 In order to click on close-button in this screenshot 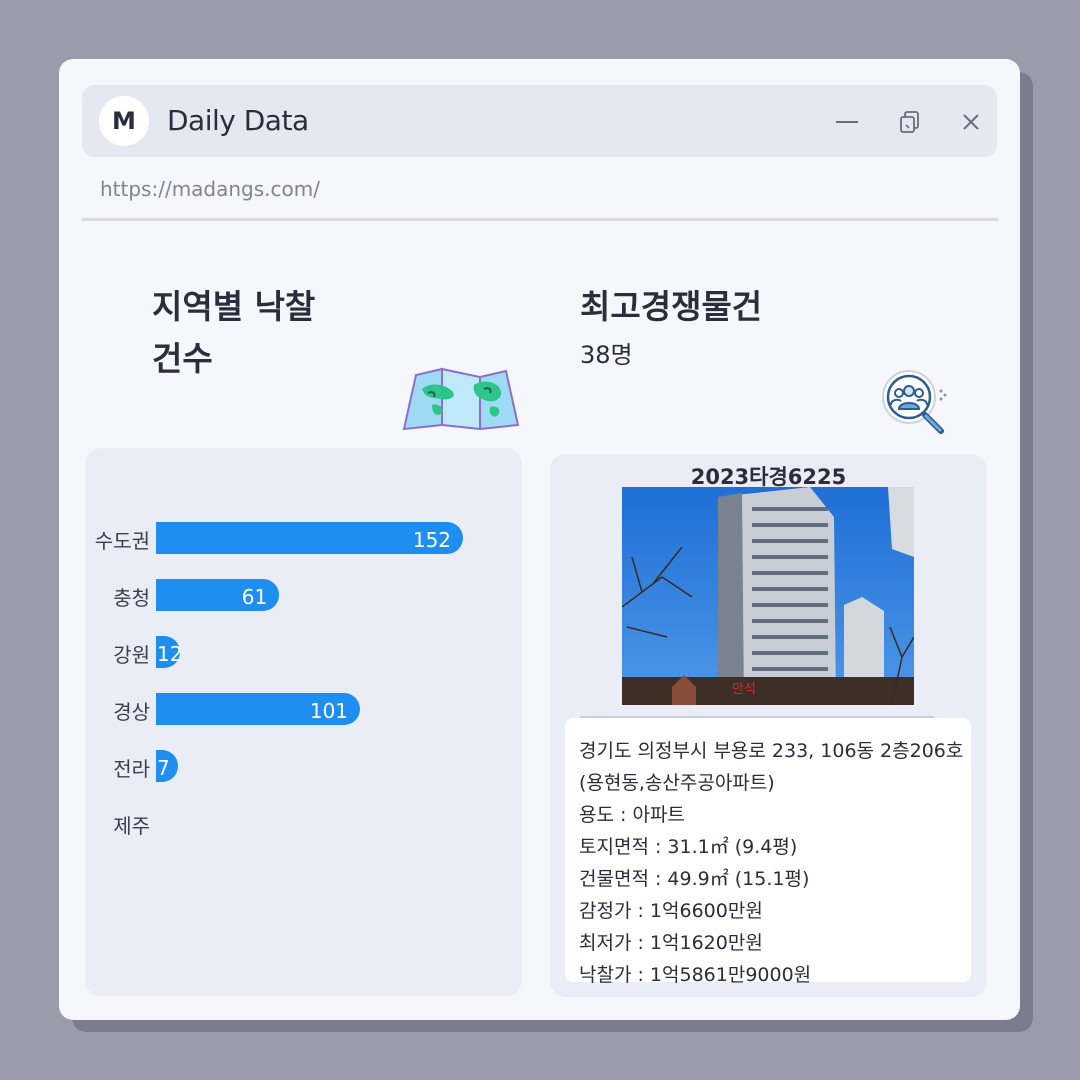, I will do `click(971, 122)`.